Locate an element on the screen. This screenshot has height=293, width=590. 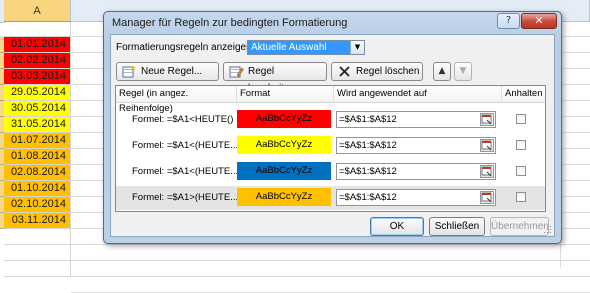
new-rule-icon is located at coordinates (129, 71).